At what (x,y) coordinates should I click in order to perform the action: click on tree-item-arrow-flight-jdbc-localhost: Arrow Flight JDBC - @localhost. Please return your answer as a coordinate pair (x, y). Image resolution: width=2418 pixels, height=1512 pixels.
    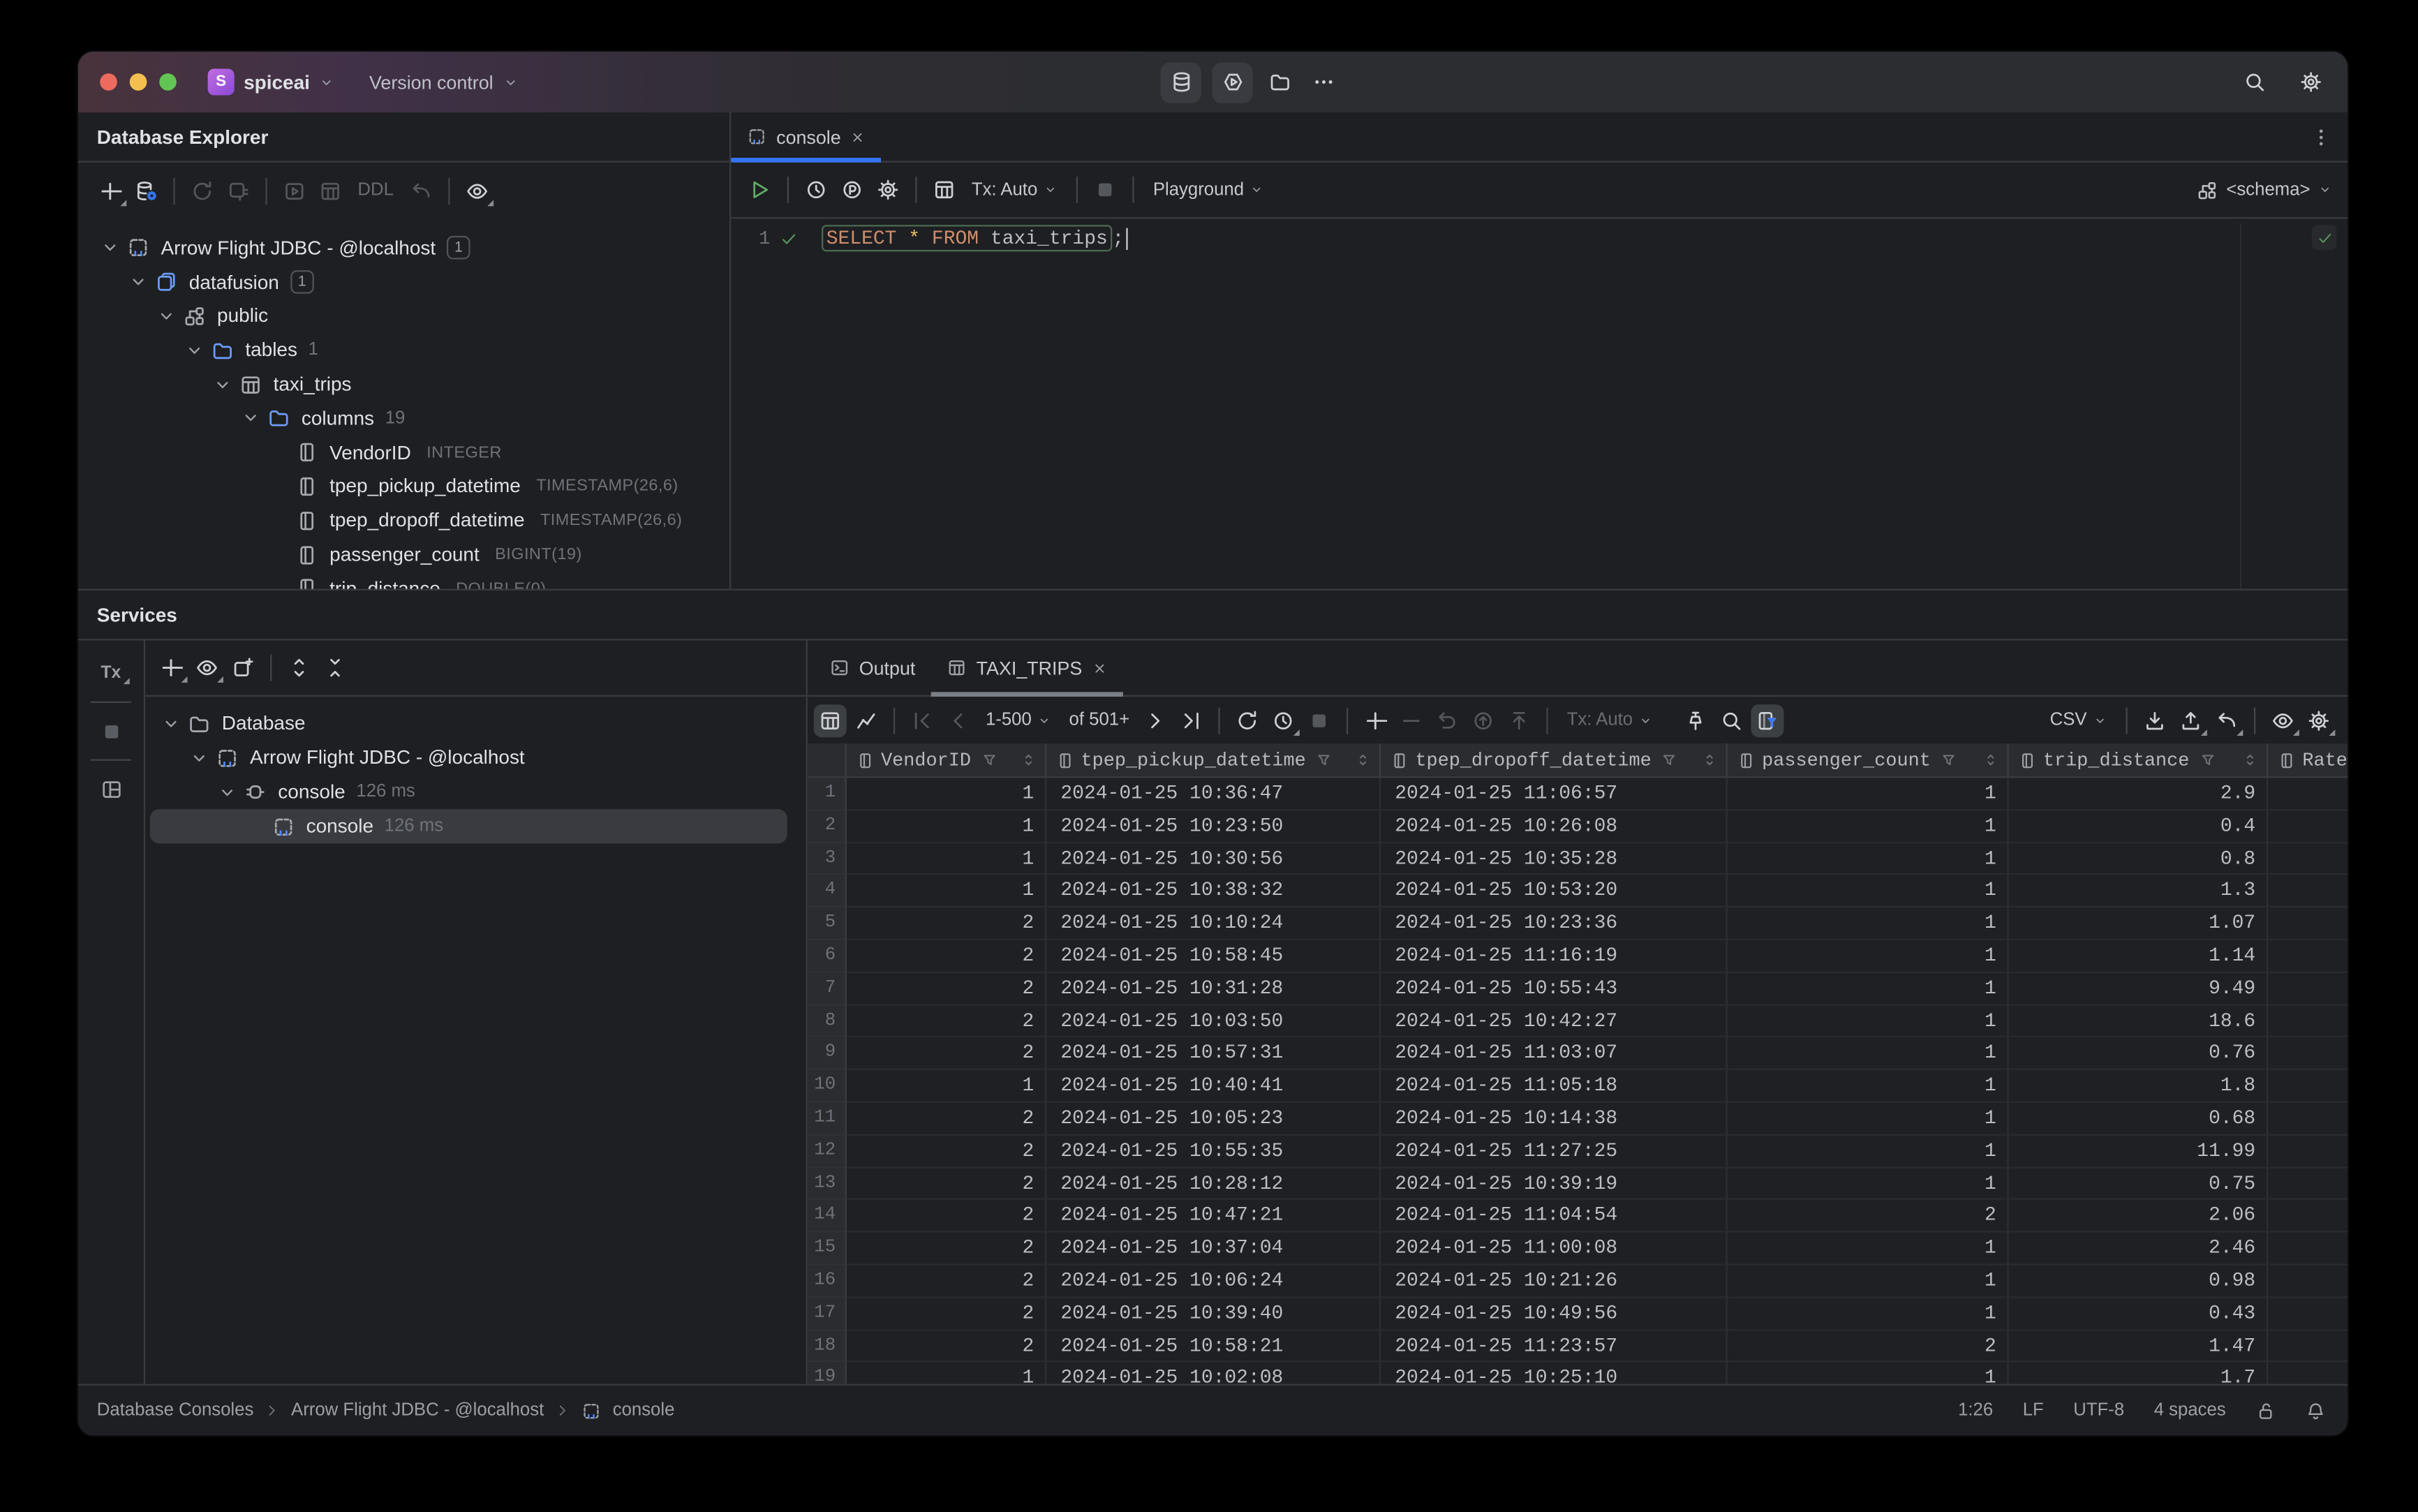
    Looking at the image, I should click on (475, 758).